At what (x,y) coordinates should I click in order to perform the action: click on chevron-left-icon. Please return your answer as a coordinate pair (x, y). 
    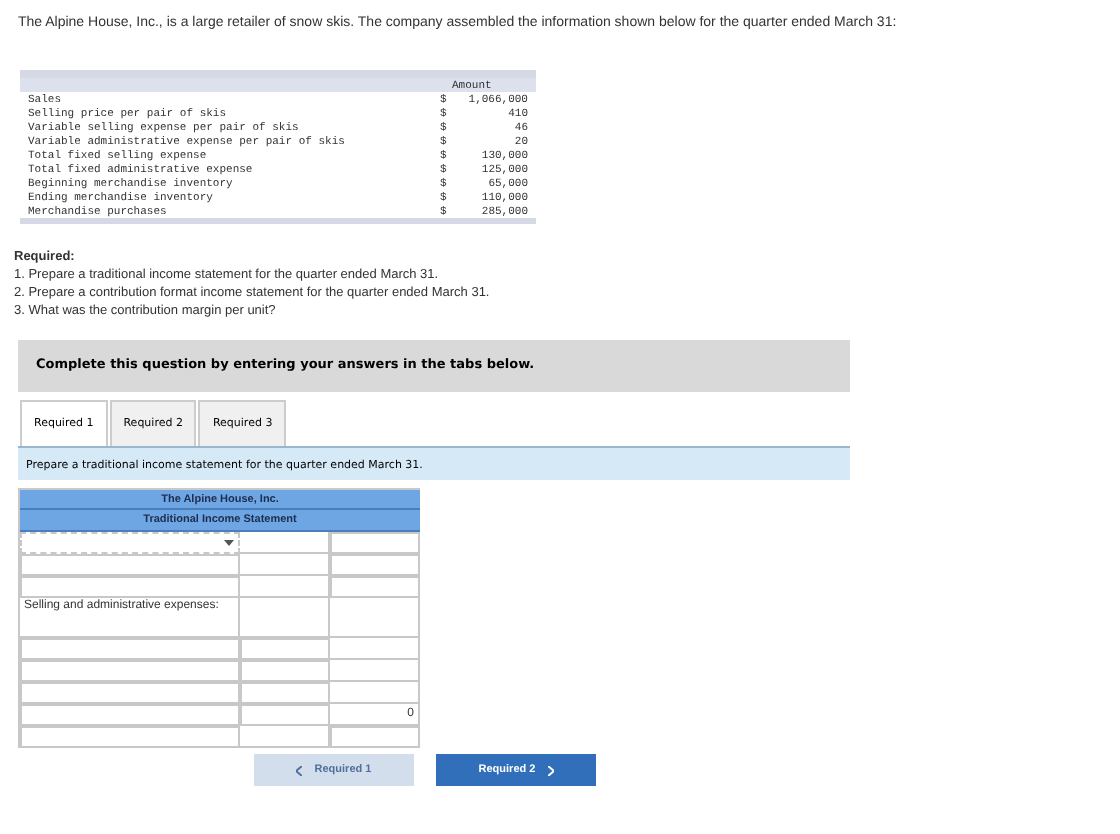
    Looking at the image, I should click on (299, 770).